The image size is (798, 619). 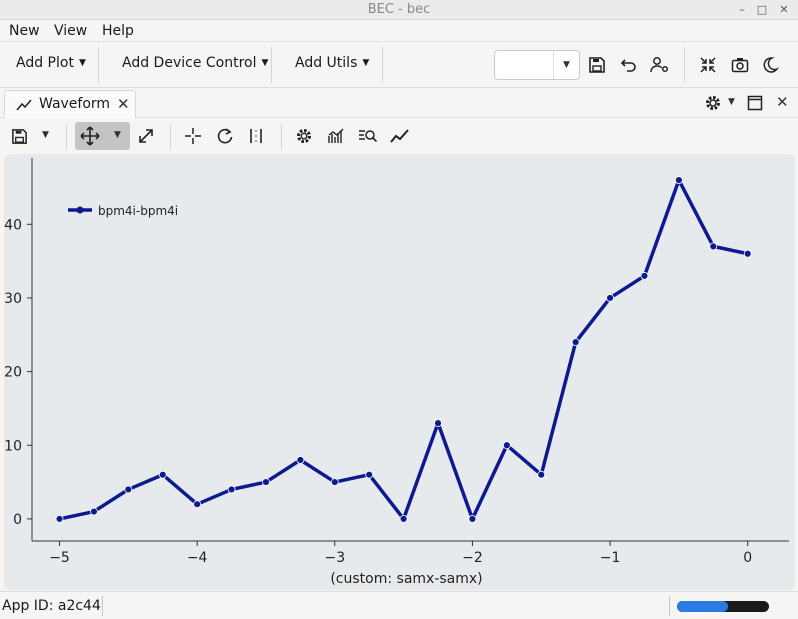 What do you see at coordinates (762, 10) in the screenshot?
I see `maximize-icon: □` at bounding box center [762, 10].